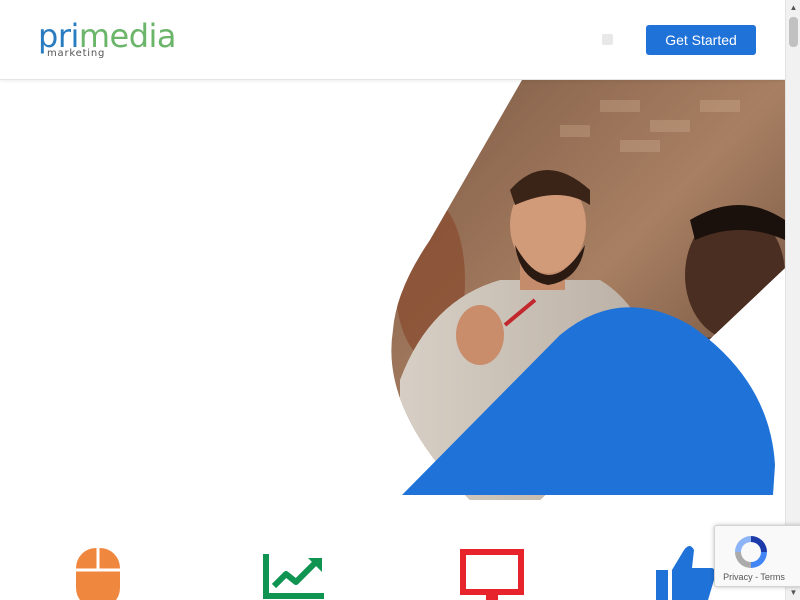  What do you see at coordinates (107, 40) in the screenshot?
I see `primedia-logo: primedia marketing` at bounding box center [107, 40].